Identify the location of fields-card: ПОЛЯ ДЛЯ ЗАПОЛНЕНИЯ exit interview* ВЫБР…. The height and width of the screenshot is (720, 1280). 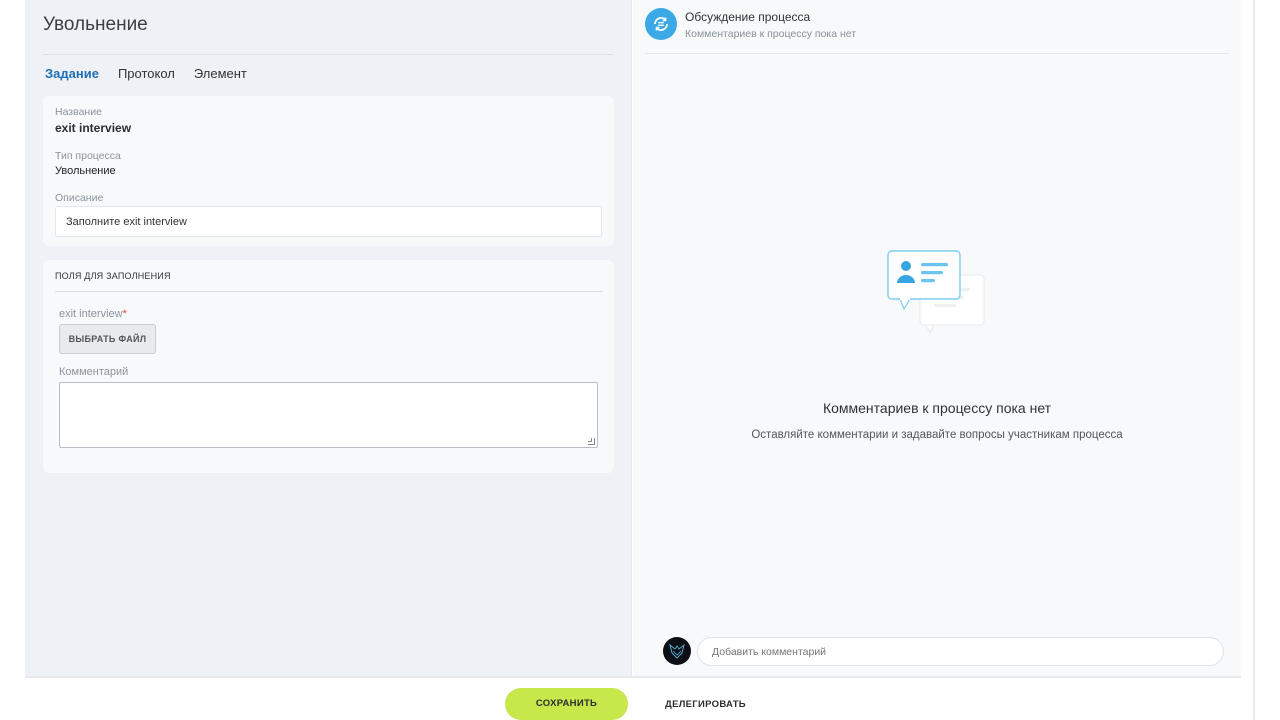
(328, 366).